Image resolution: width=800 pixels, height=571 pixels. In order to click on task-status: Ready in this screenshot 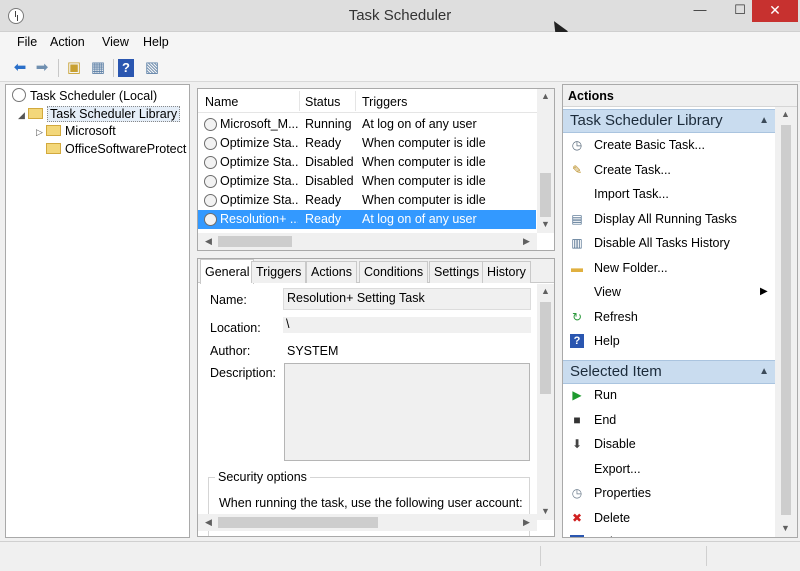, I will do `click(323, 219)`.